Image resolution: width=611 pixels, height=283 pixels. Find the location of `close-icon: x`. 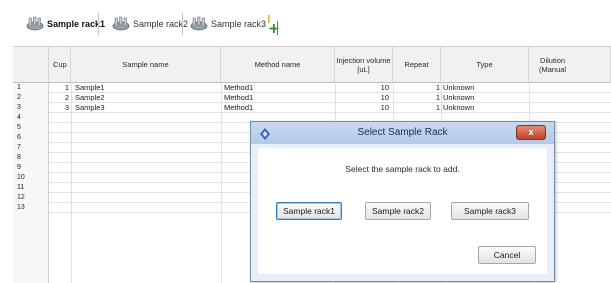

close-icon: x is located at coordinates (531, 132).